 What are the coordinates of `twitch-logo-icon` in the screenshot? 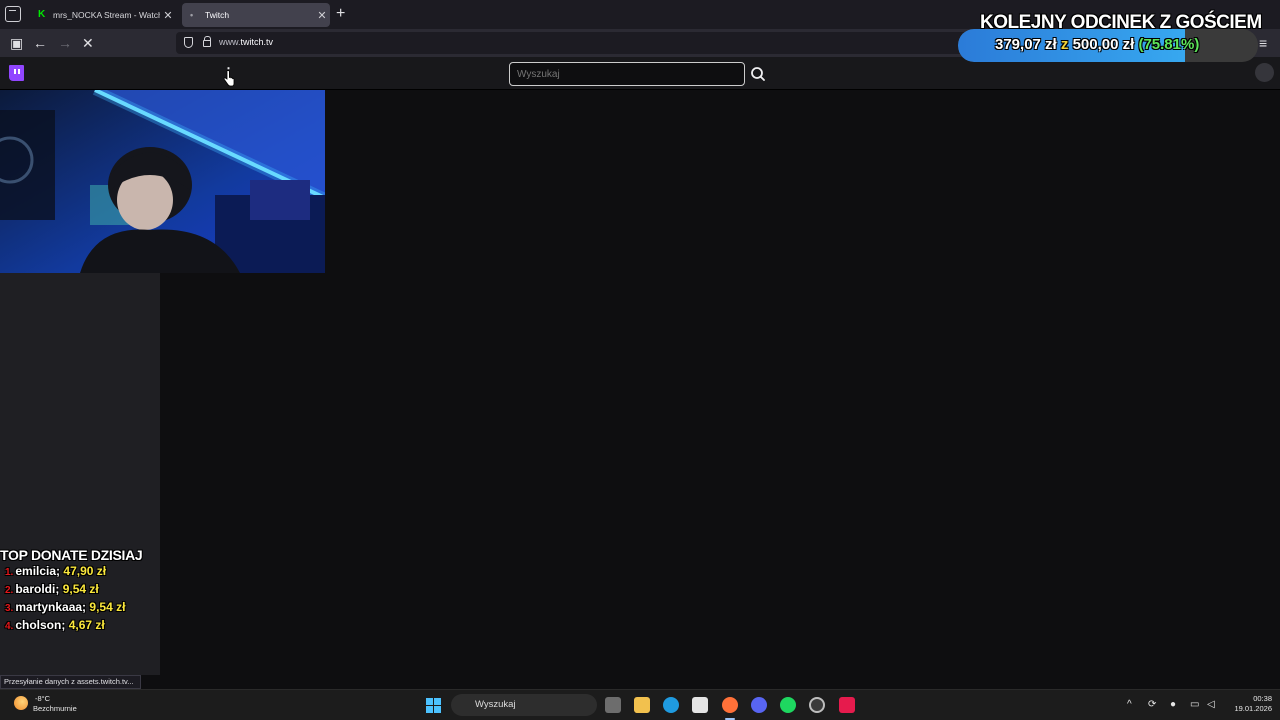 It's located at (16, 73).